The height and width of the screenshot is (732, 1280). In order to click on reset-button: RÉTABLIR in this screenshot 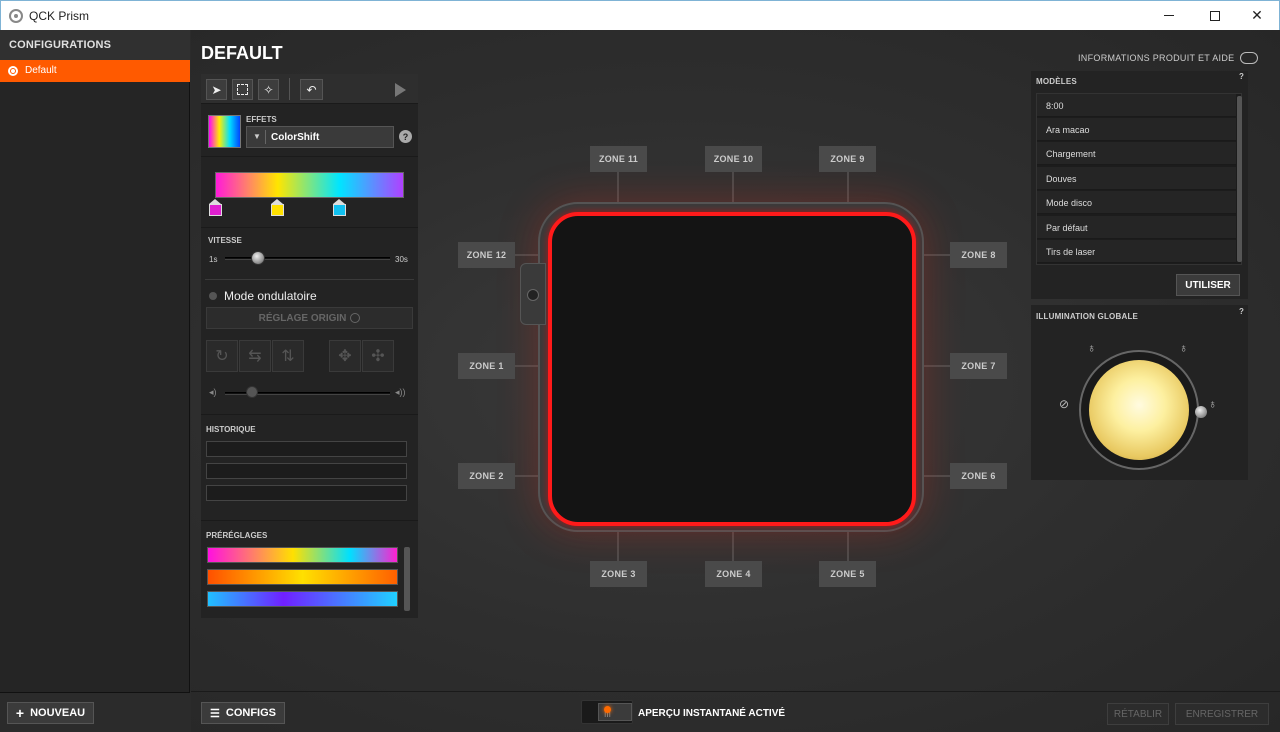, I will do `click(1138, 714)`.